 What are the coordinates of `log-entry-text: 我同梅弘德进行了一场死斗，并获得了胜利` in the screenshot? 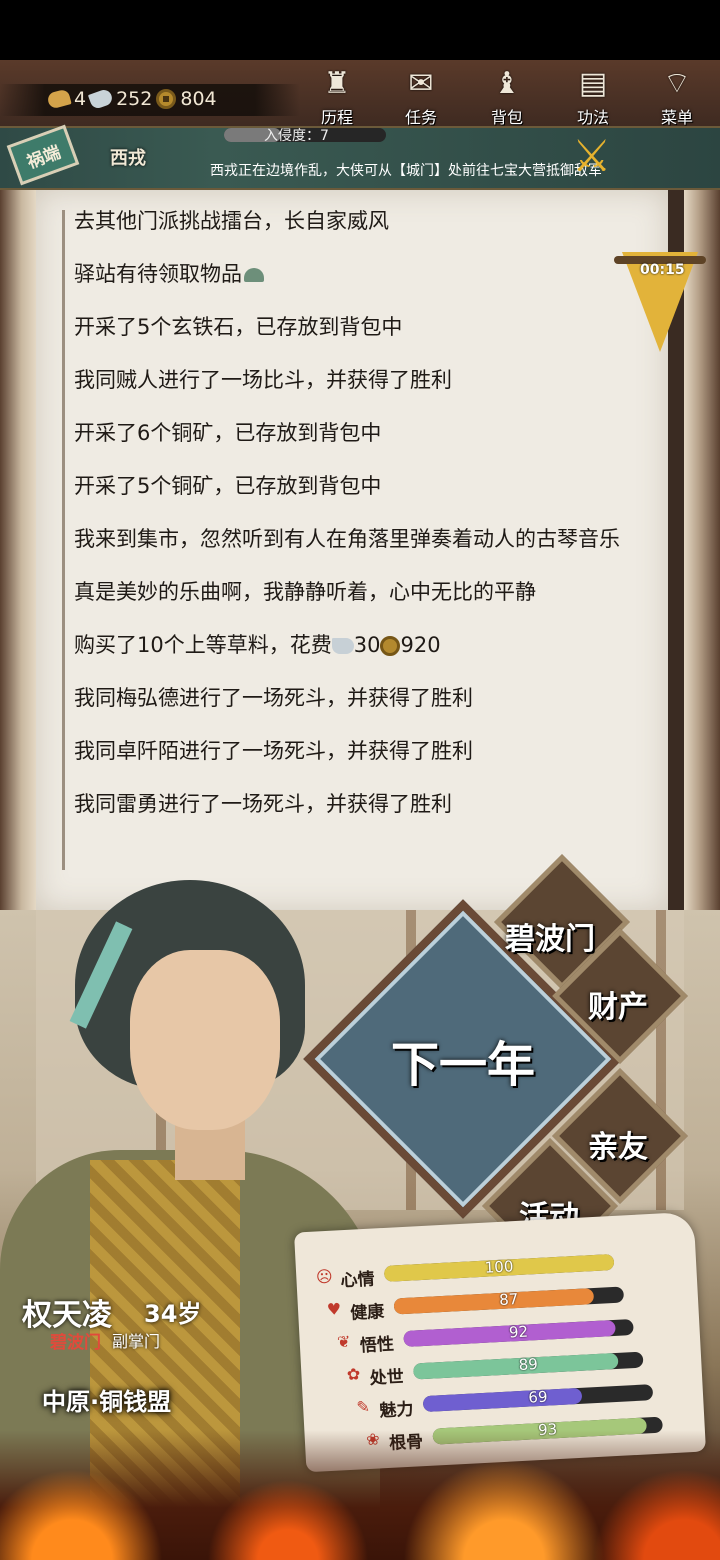 It's located at (273, 698).